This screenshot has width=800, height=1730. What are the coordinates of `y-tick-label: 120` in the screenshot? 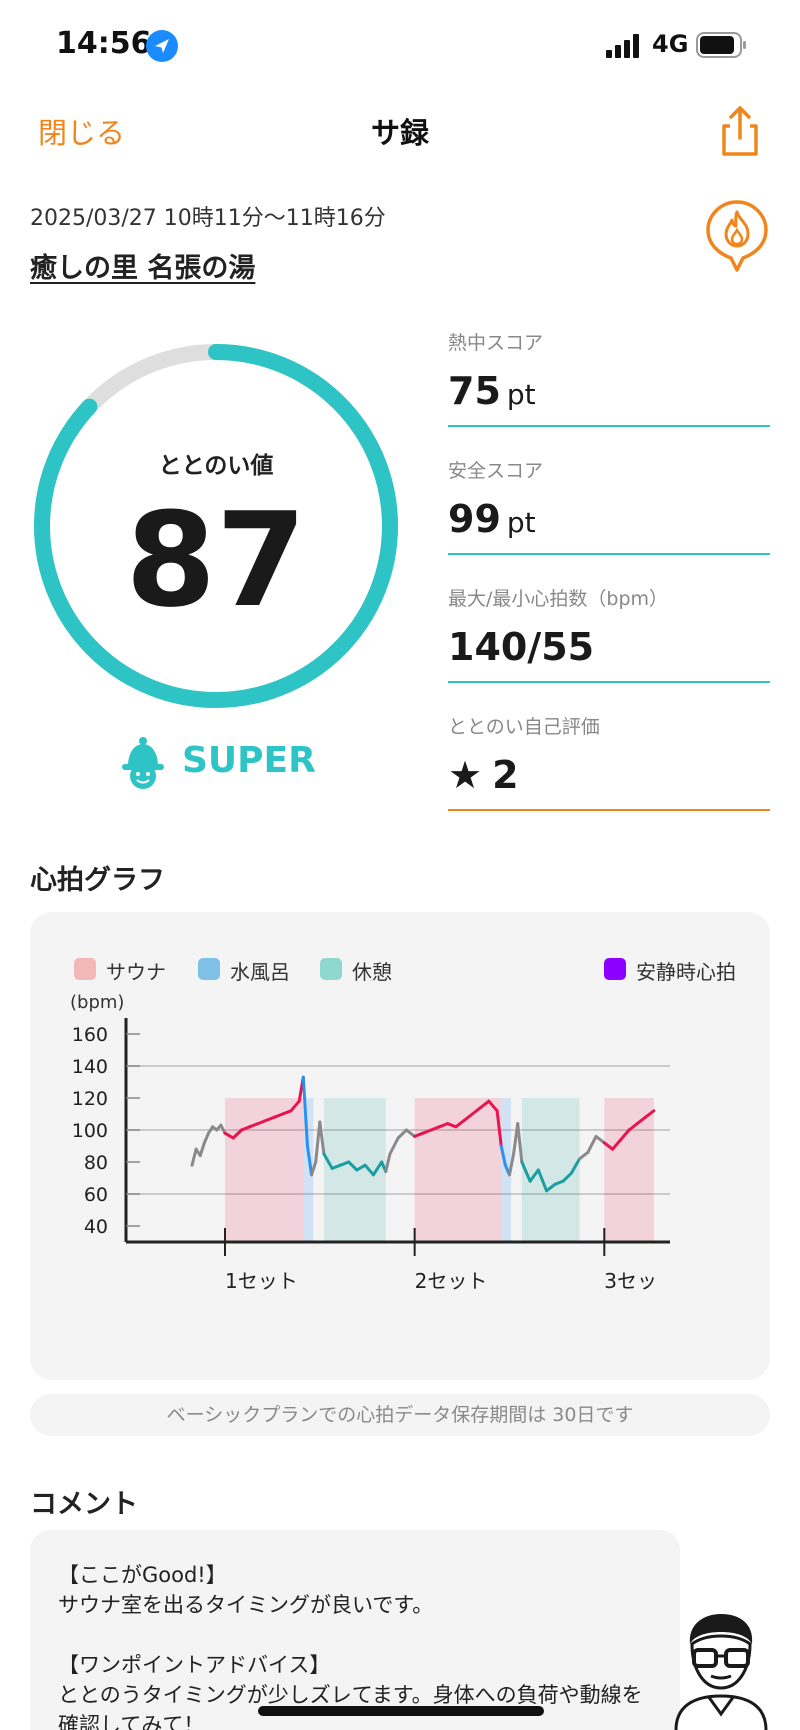 It's located at (90, 1099).